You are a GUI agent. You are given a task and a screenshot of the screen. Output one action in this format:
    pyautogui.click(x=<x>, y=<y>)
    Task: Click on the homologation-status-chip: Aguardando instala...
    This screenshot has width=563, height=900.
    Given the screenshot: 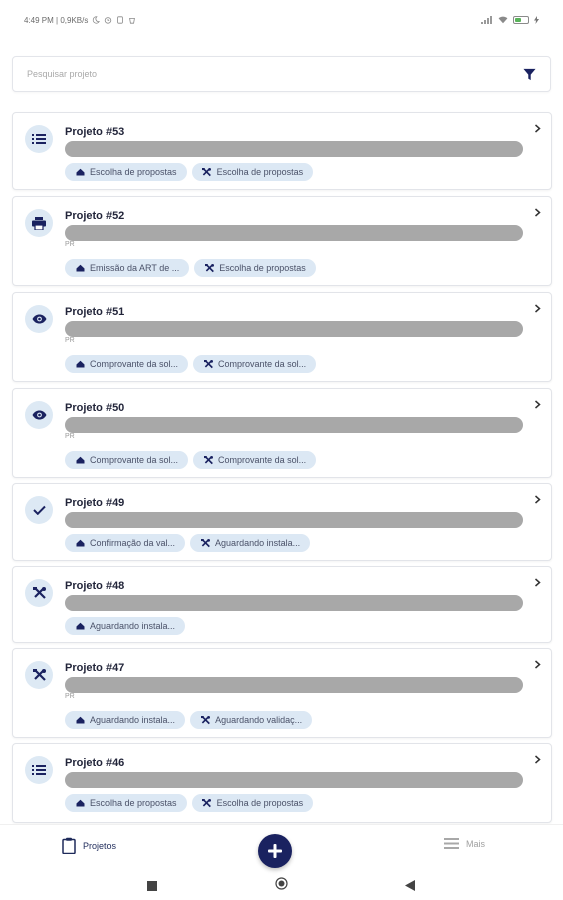 What is the action you would take?
    pyautogui.click(x=125, y=720)
    